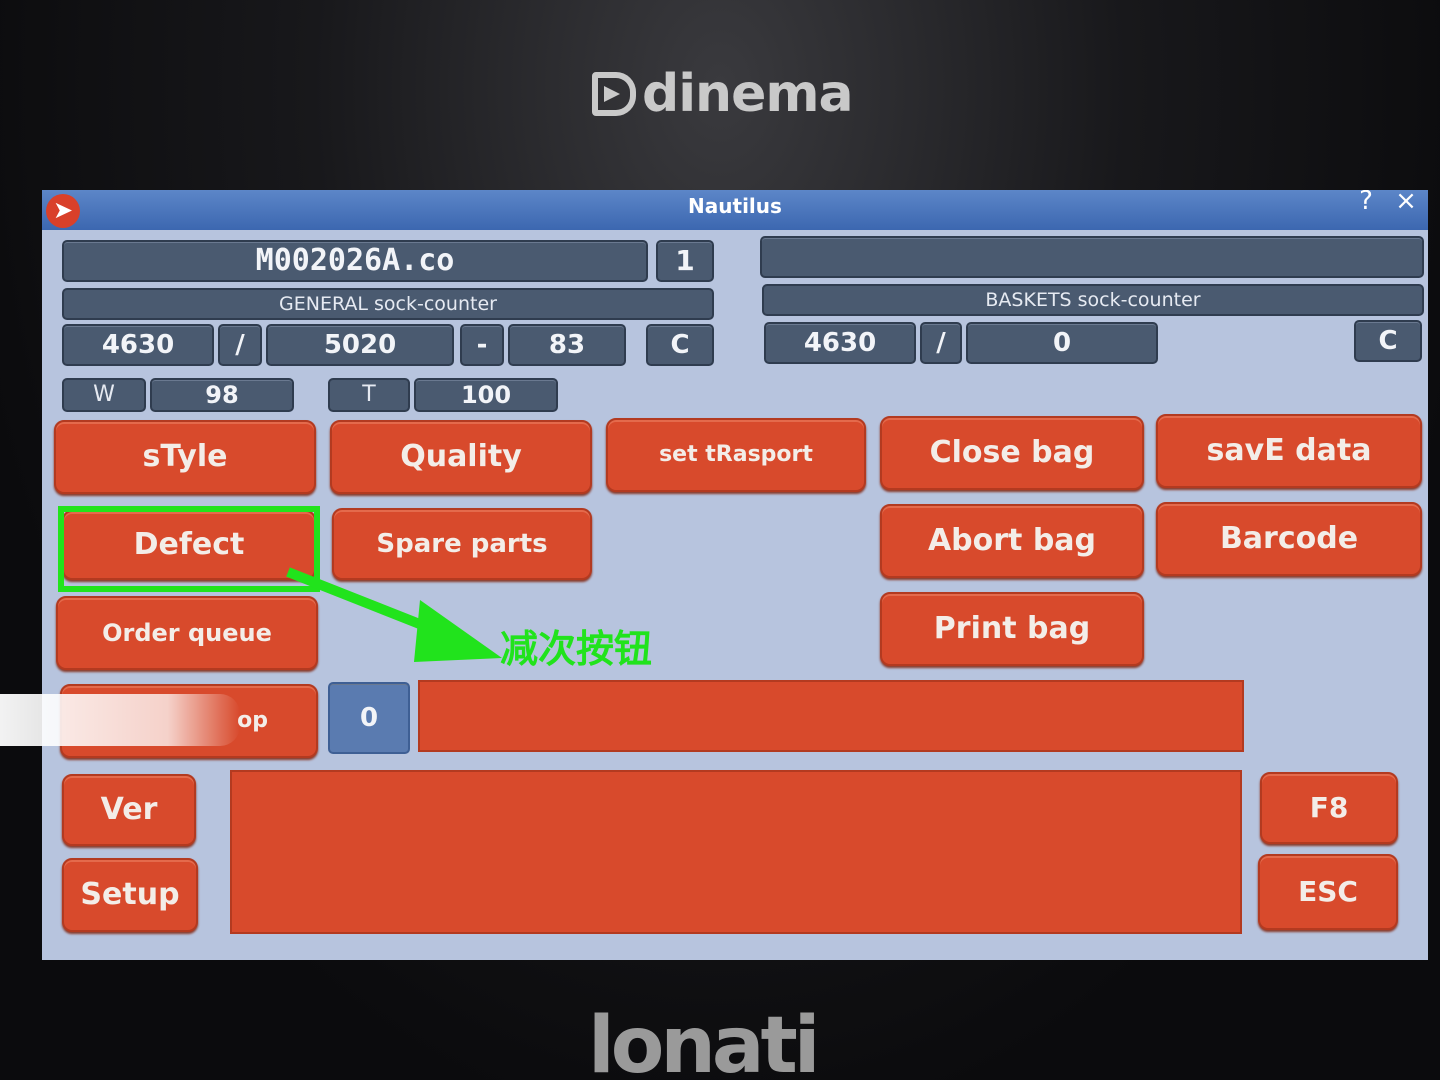  I want to click on title-bar: ➤ Nautilus ? ×, so click(735, 210).